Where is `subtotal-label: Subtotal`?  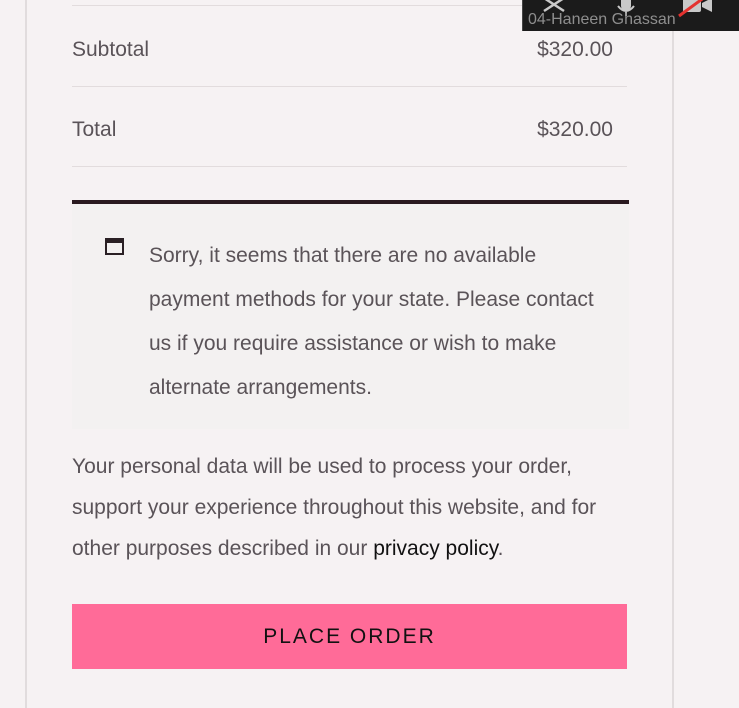 subtotal-label: Subtotal is located at coordinates (111, 49).